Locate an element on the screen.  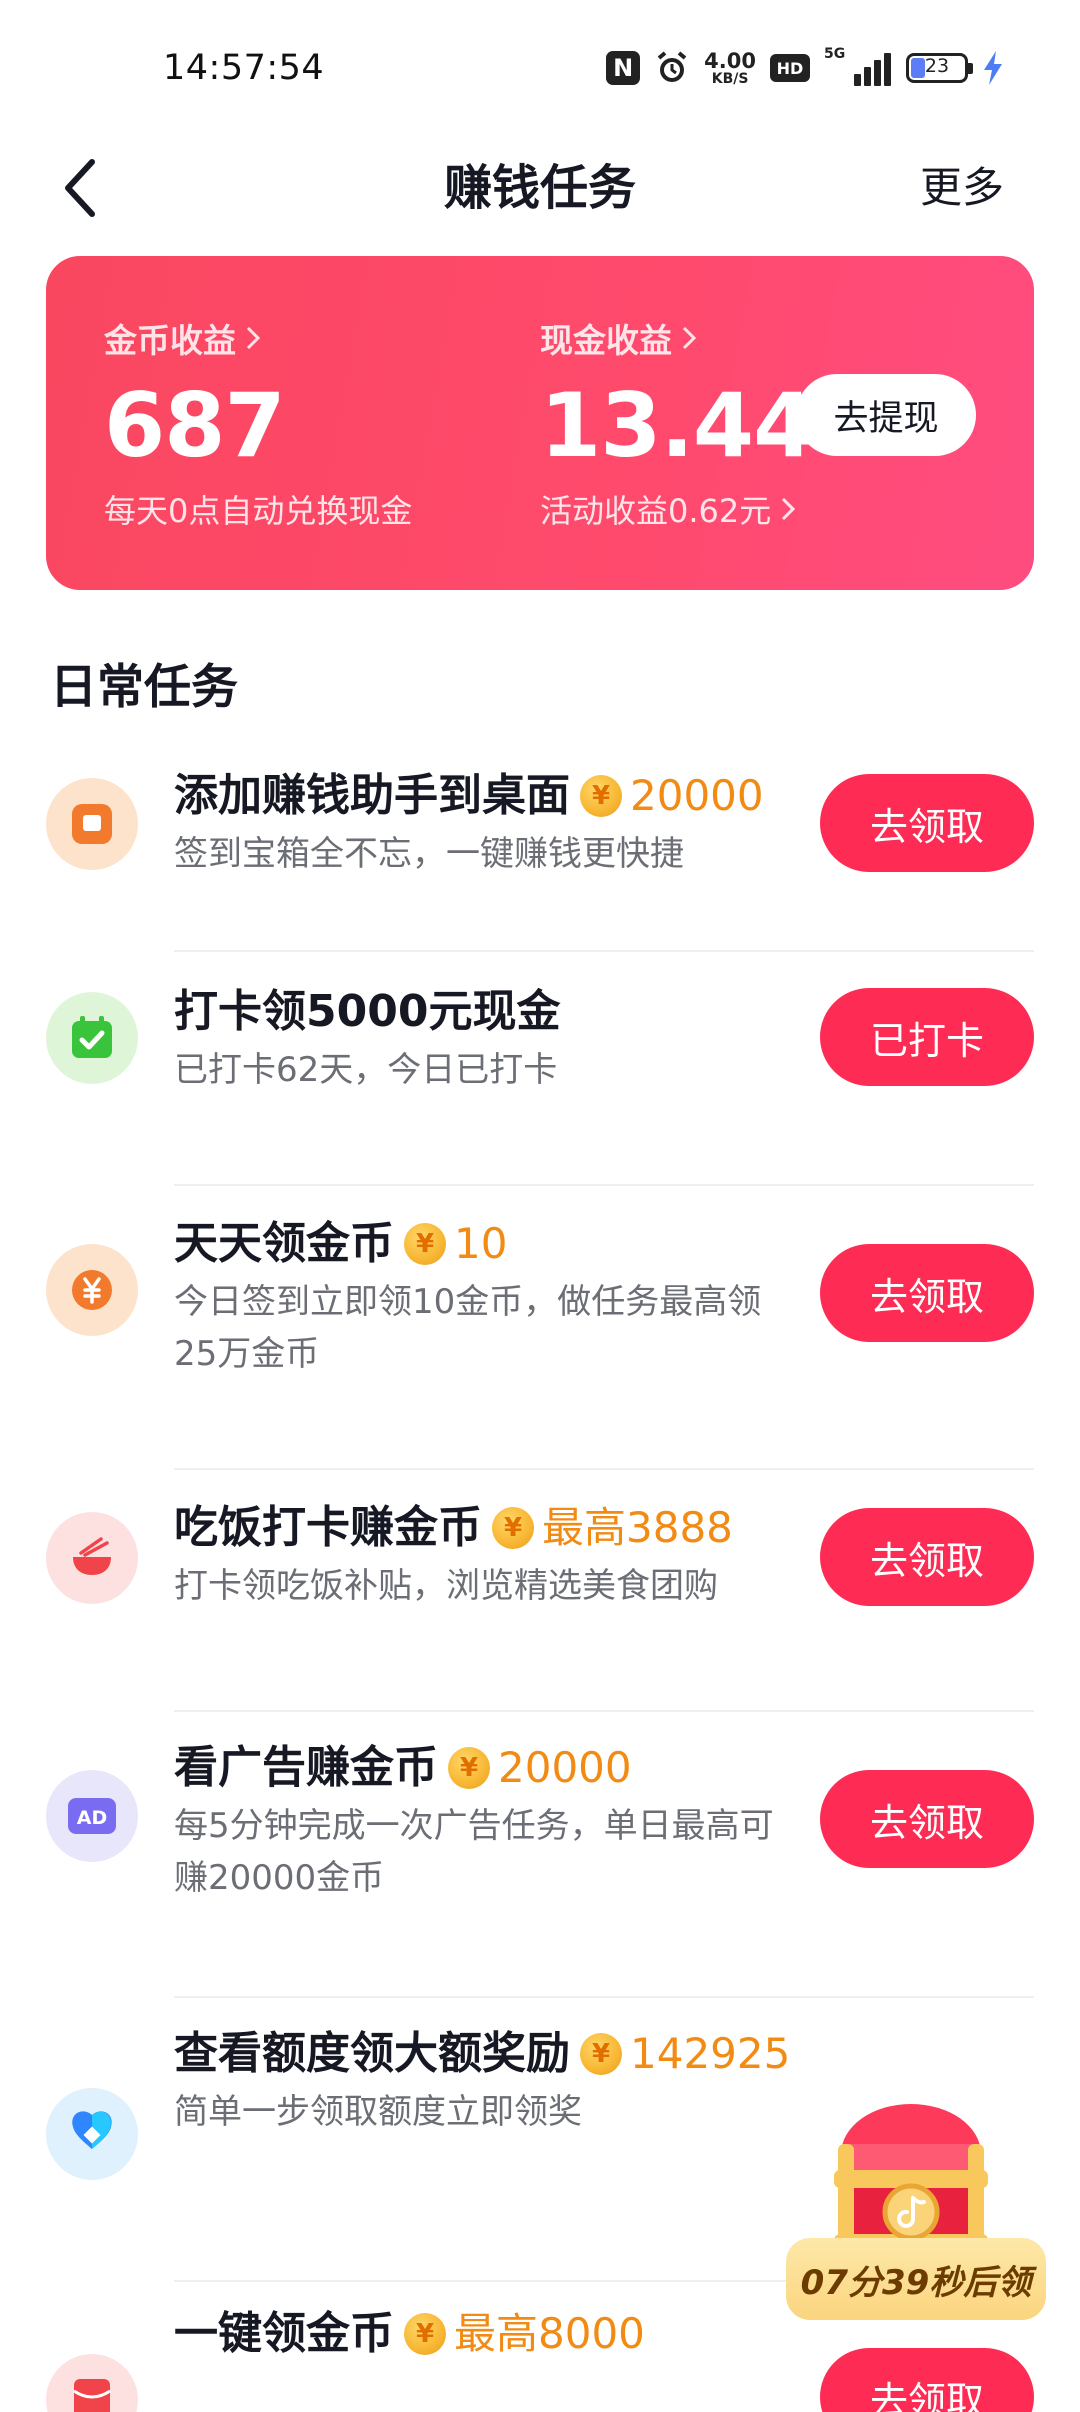
cash-earnings-label: 现金收益 is located at coordinates (619, 338).